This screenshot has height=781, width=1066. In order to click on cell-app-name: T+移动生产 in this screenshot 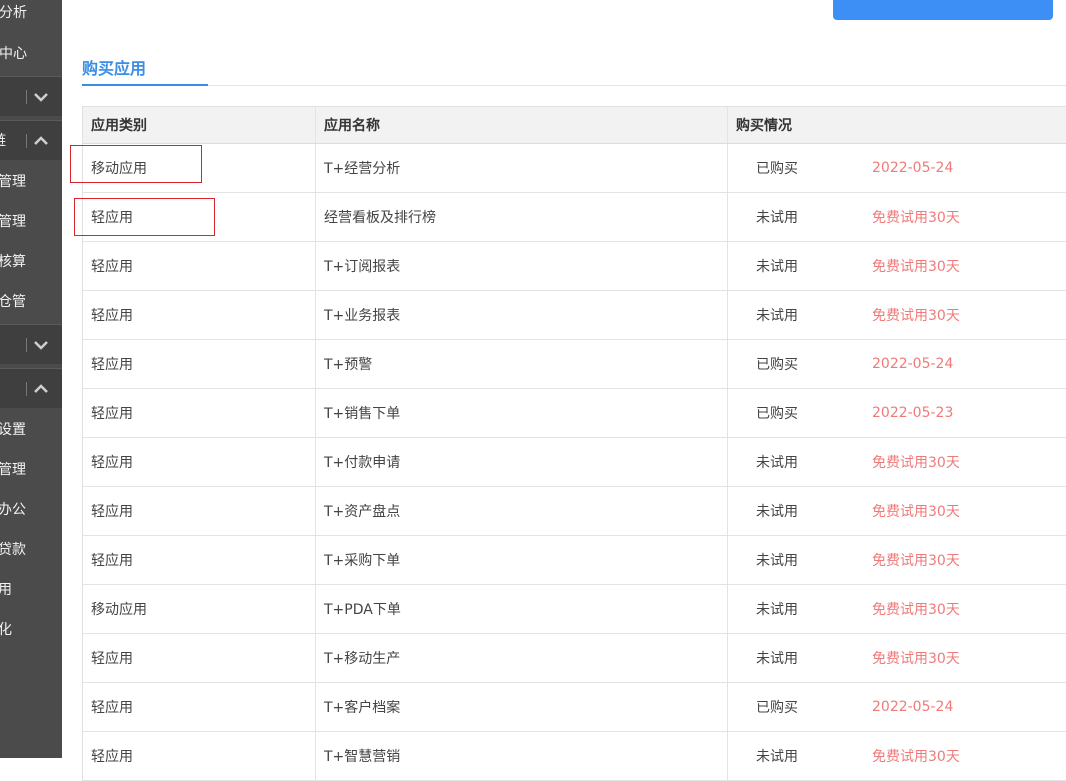, I will do `click(522, 658)`.